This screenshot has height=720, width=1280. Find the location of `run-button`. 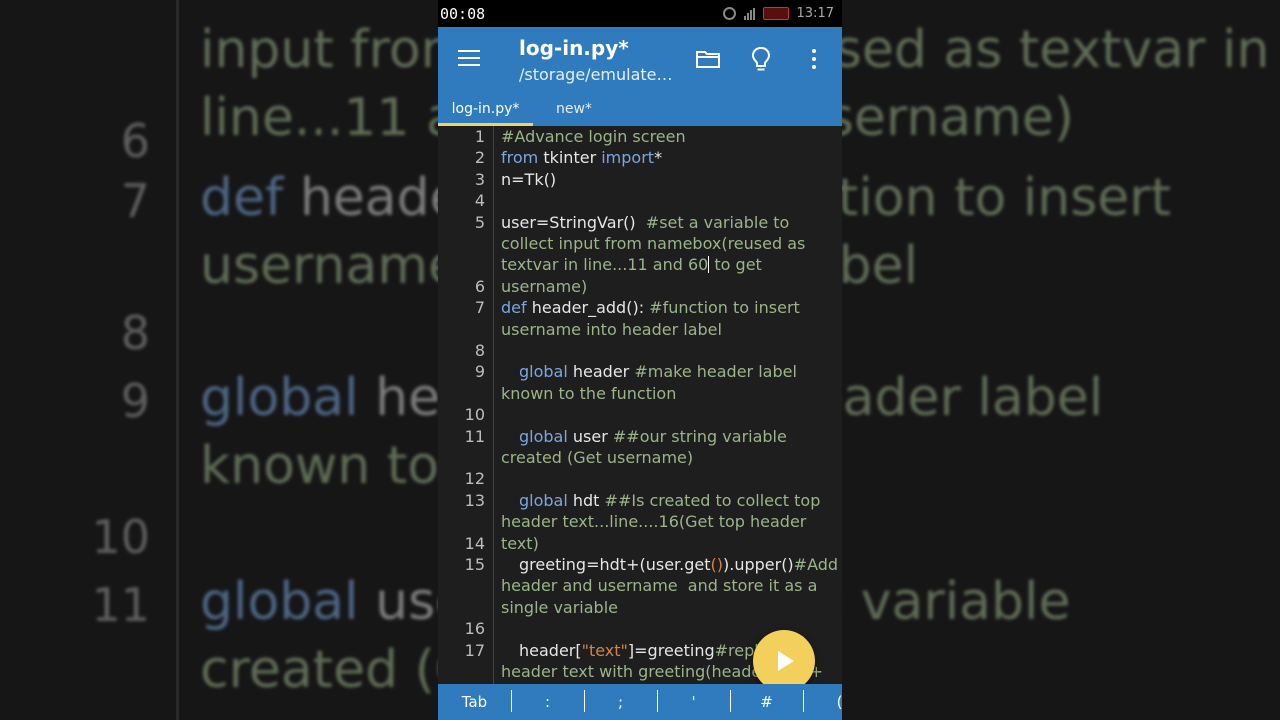

run-button is located at coordinates (784, 661).